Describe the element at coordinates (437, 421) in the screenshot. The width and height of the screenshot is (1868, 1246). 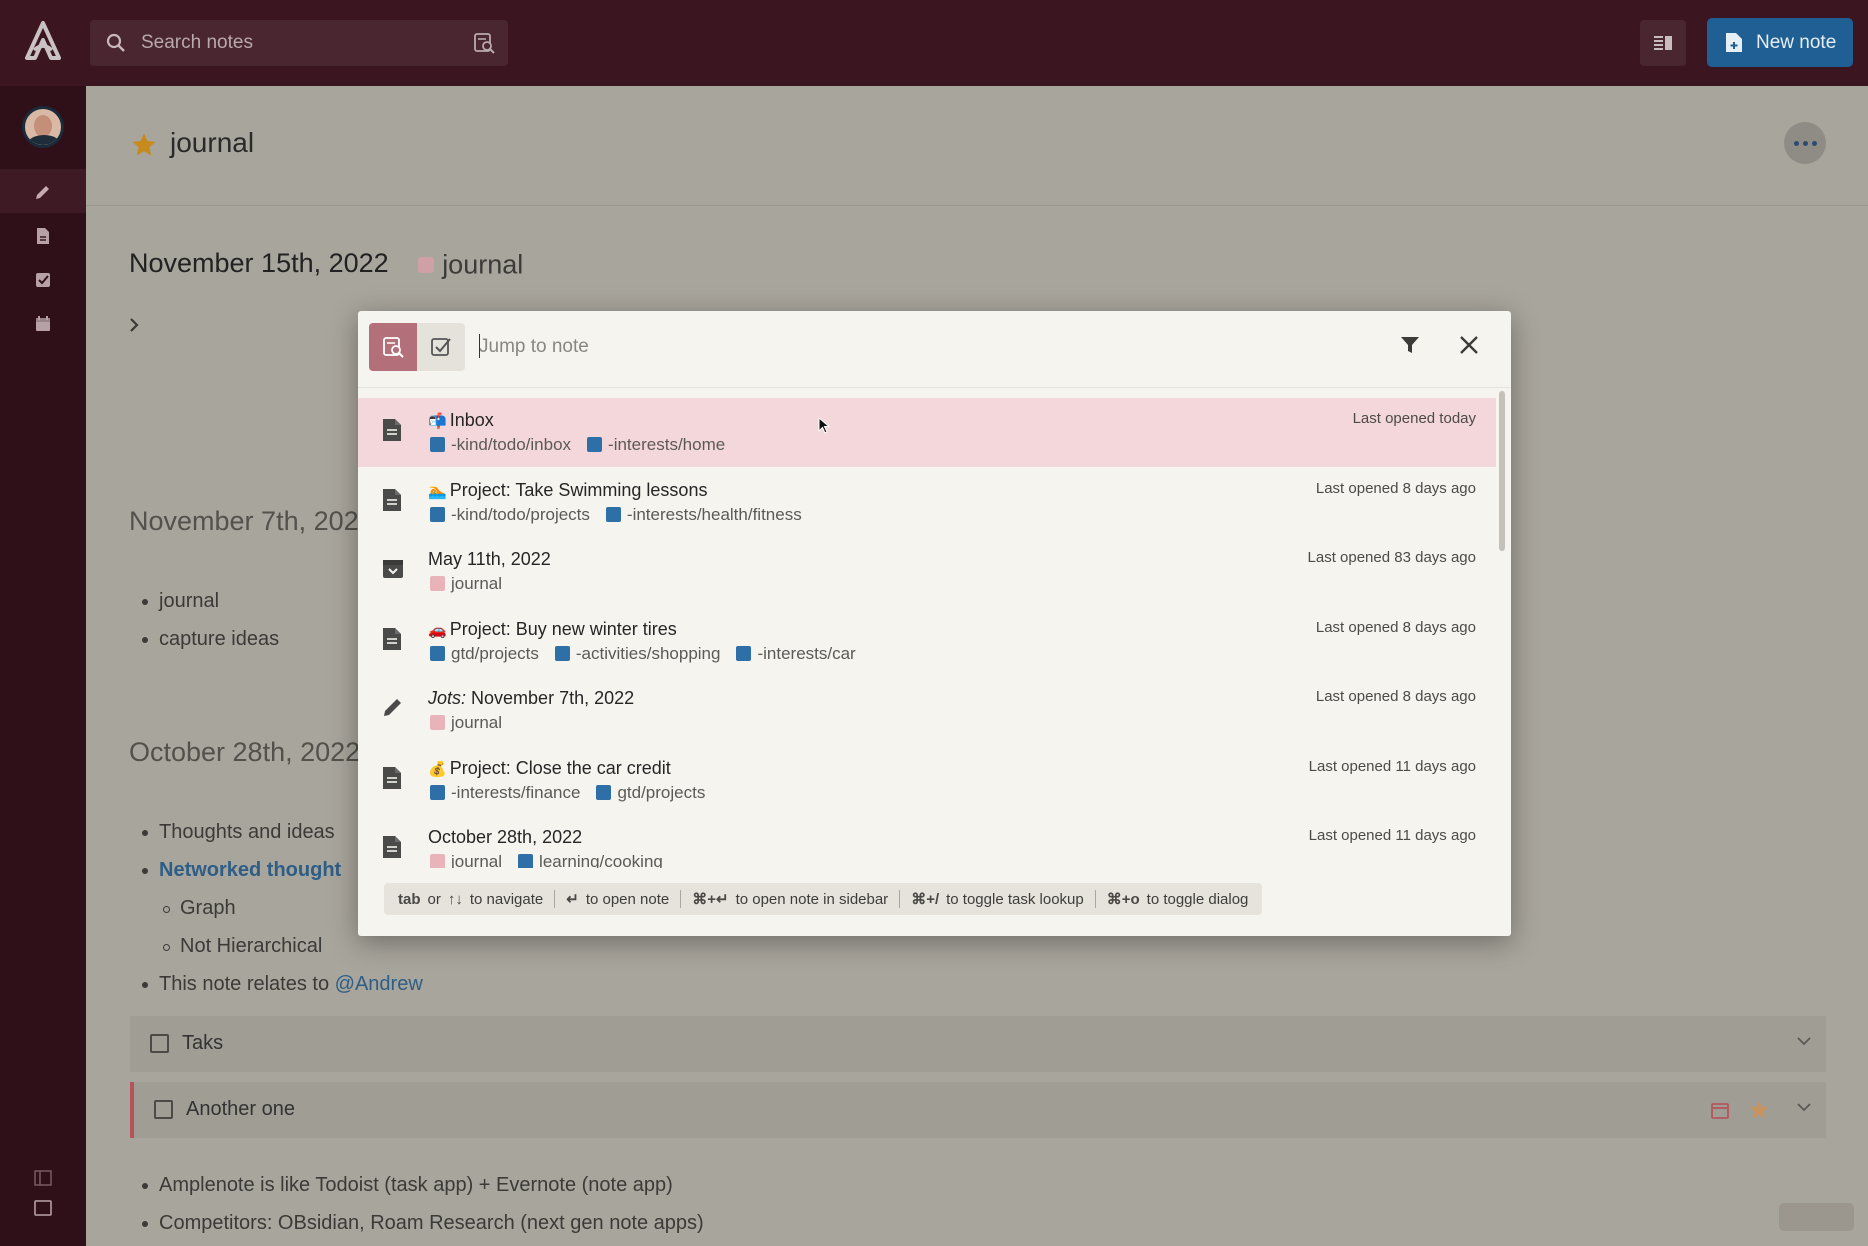
I see `note-emoji-icon: 📬` at that location.